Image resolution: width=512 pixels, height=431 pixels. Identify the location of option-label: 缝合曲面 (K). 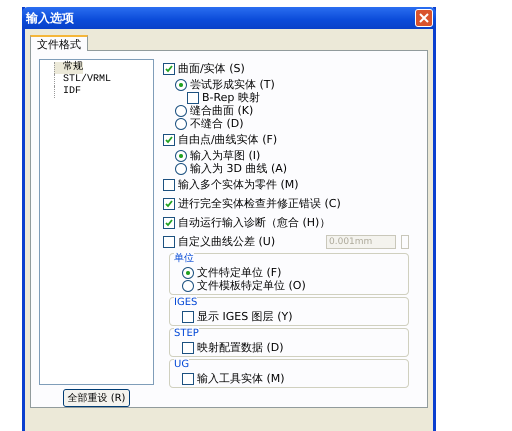
(222, 111).